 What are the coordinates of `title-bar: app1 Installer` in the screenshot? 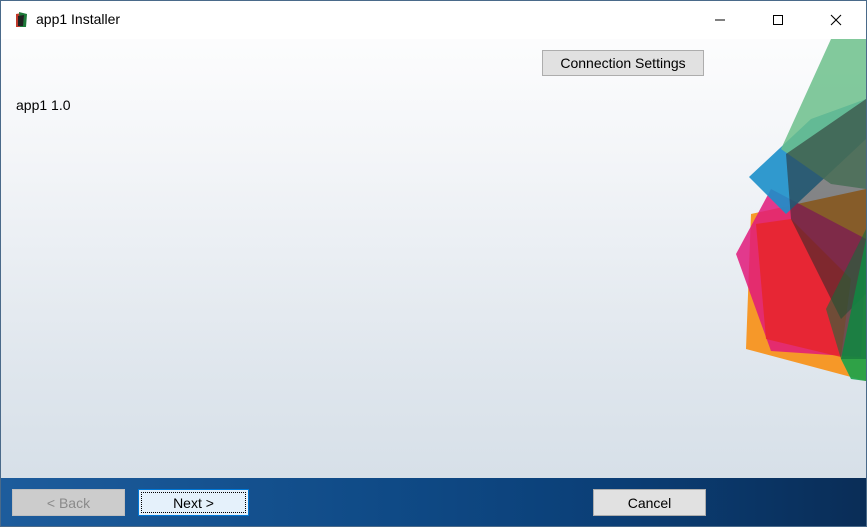 It's located at (433, 20).